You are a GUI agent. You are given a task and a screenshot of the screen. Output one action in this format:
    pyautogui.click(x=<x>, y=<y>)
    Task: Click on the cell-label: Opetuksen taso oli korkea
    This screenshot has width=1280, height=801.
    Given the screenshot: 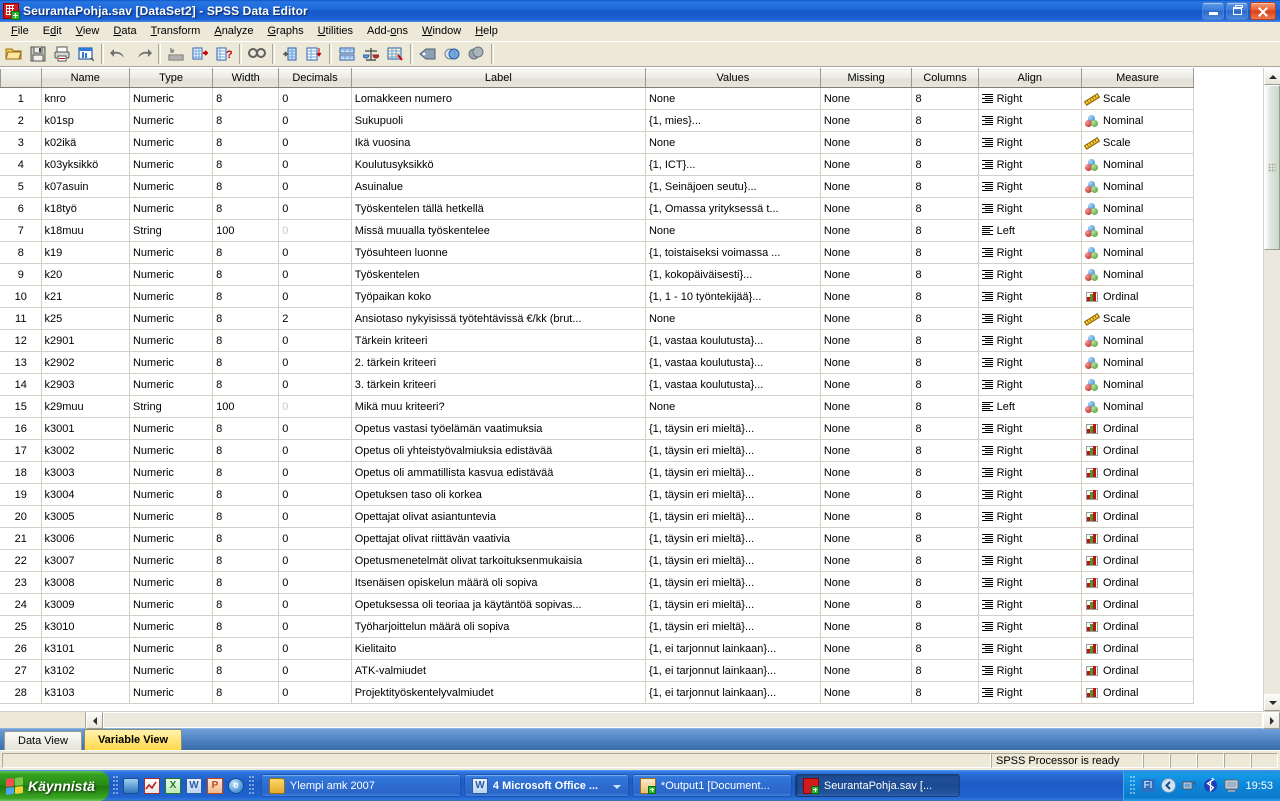 What is the action you would take?
    pyautogui.click(x=498, y=495)
    